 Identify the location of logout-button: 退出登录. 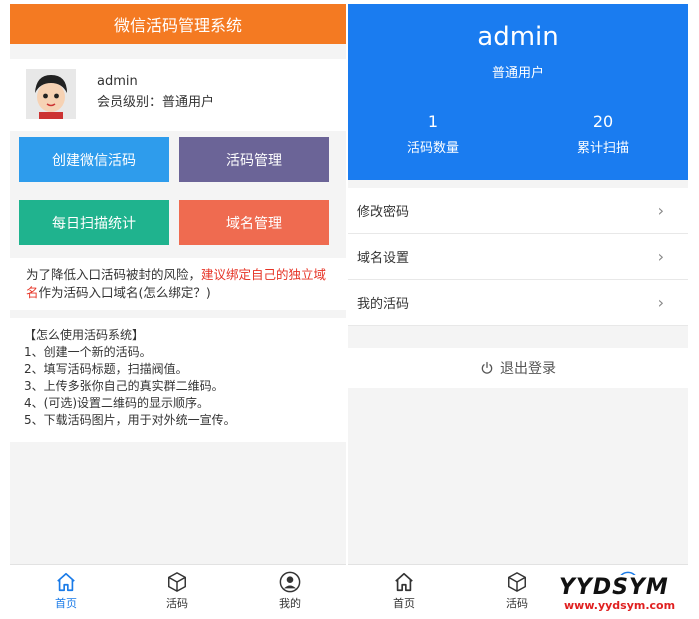
(518, 368).